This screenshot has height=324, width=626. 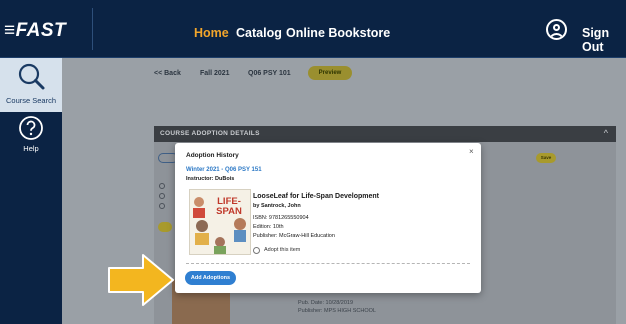 I want to click on modal-title: Adoption History, so click(x=212, y=155).